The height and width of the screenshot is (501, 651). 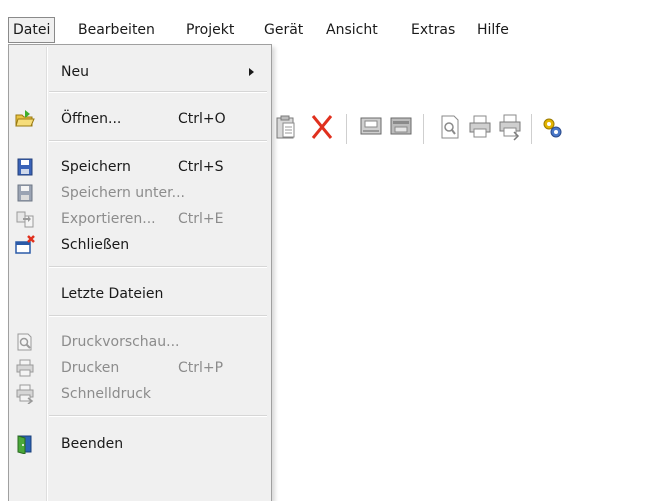 I want to click on menu-item-open-shortcut: Ctrl+O, so click(x=202, y=119).